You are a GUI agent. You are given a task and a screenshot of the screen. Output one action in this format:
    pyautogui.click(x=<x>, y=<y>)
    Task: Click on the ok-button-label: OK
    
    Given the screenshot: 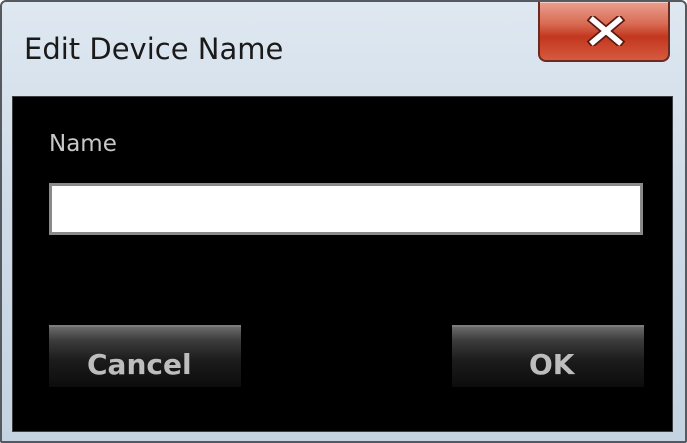 What is the action you would take?
    pyautogui.click(x=552, y=364)
    